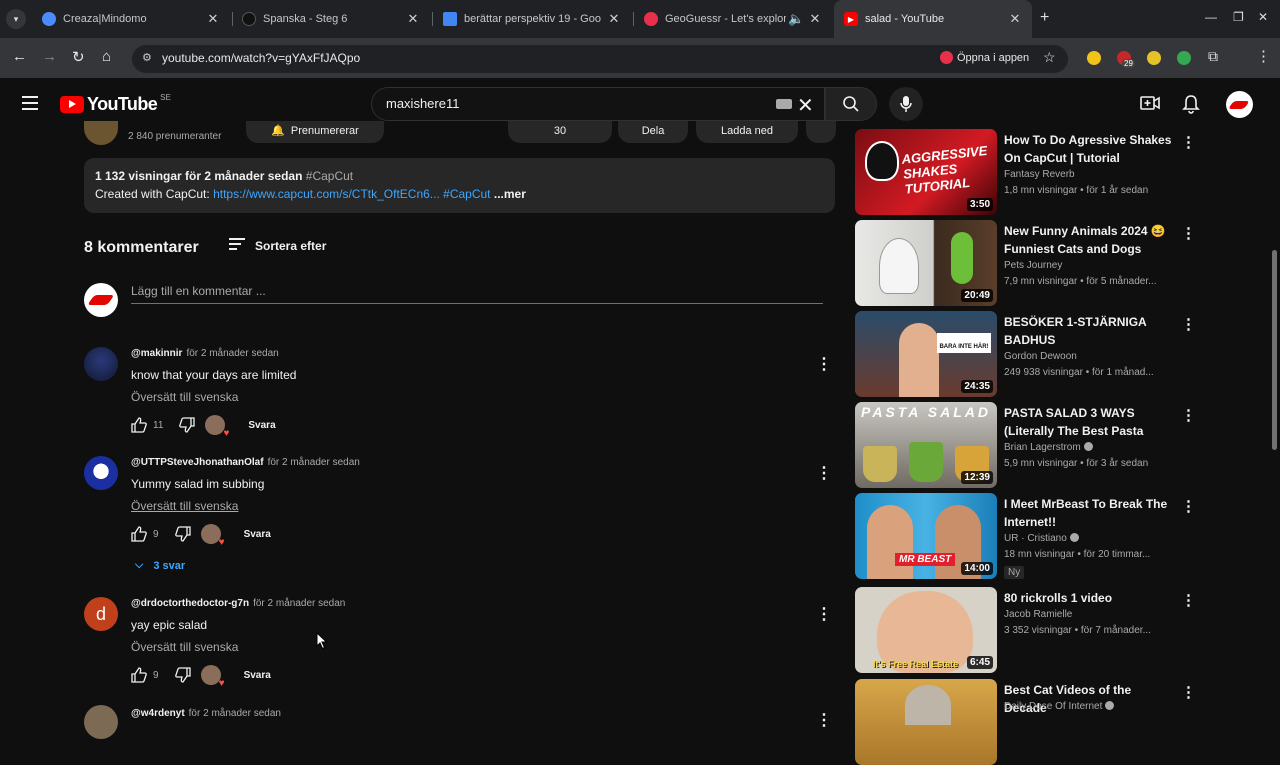 Image resolution: width=1280 pixels, height=765 pixels. Describe the element at coordinates (212, 536) in the screenshot. I see `creator-heart-icon` at that location.